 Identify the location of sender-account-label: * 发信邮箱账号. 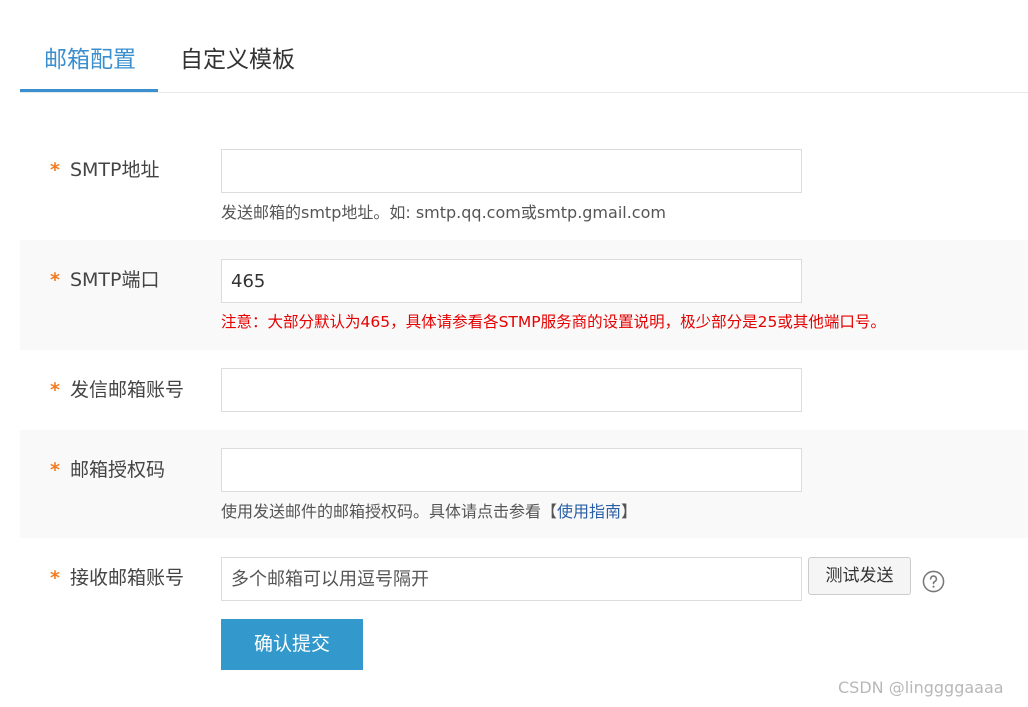
(117, 390).